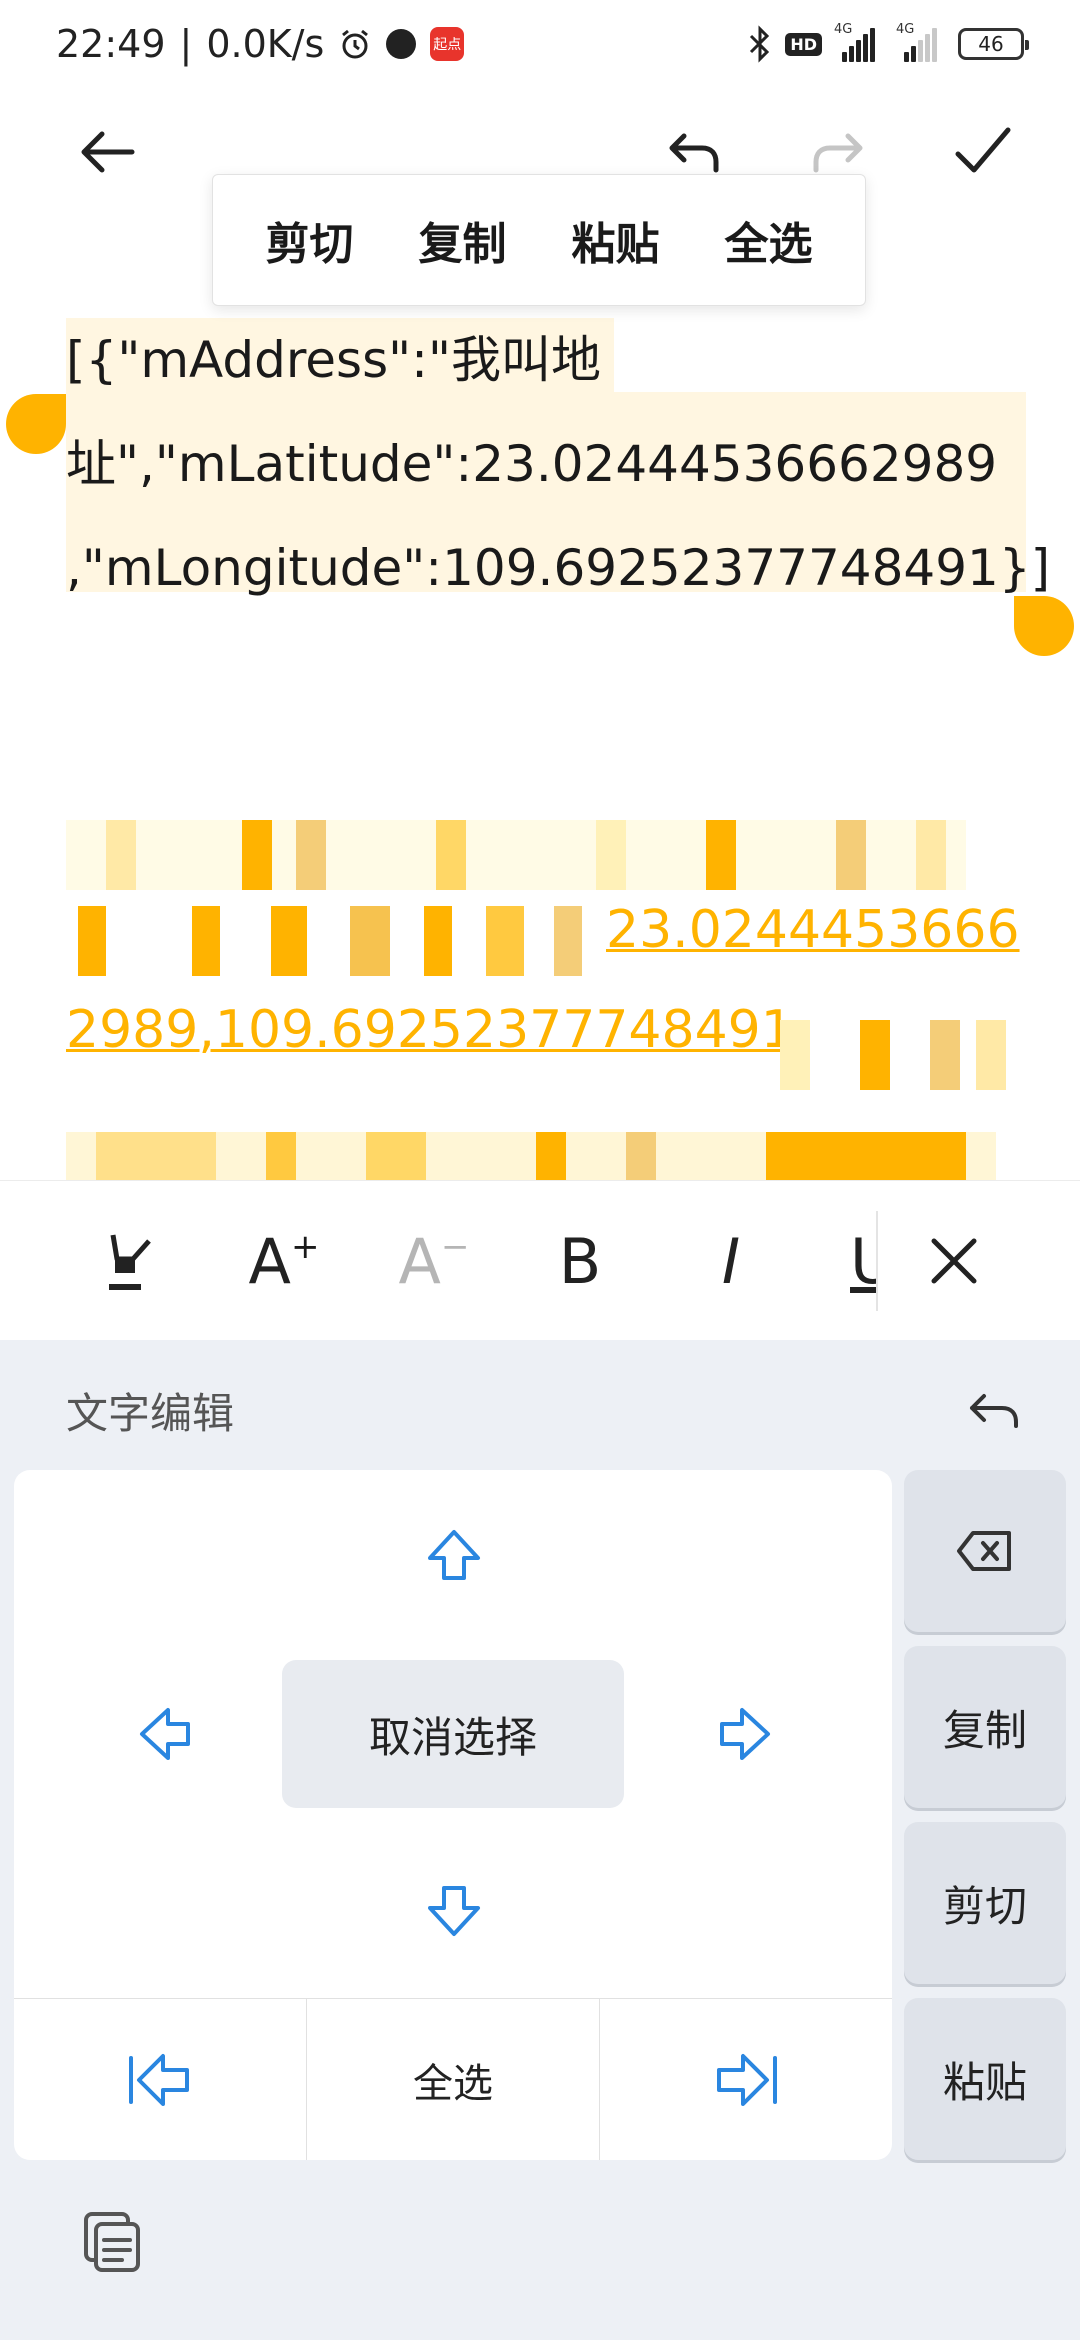 The height and width of the screenshot is (2340, 1080). I want to click on delete-button, so click(985, 1551).